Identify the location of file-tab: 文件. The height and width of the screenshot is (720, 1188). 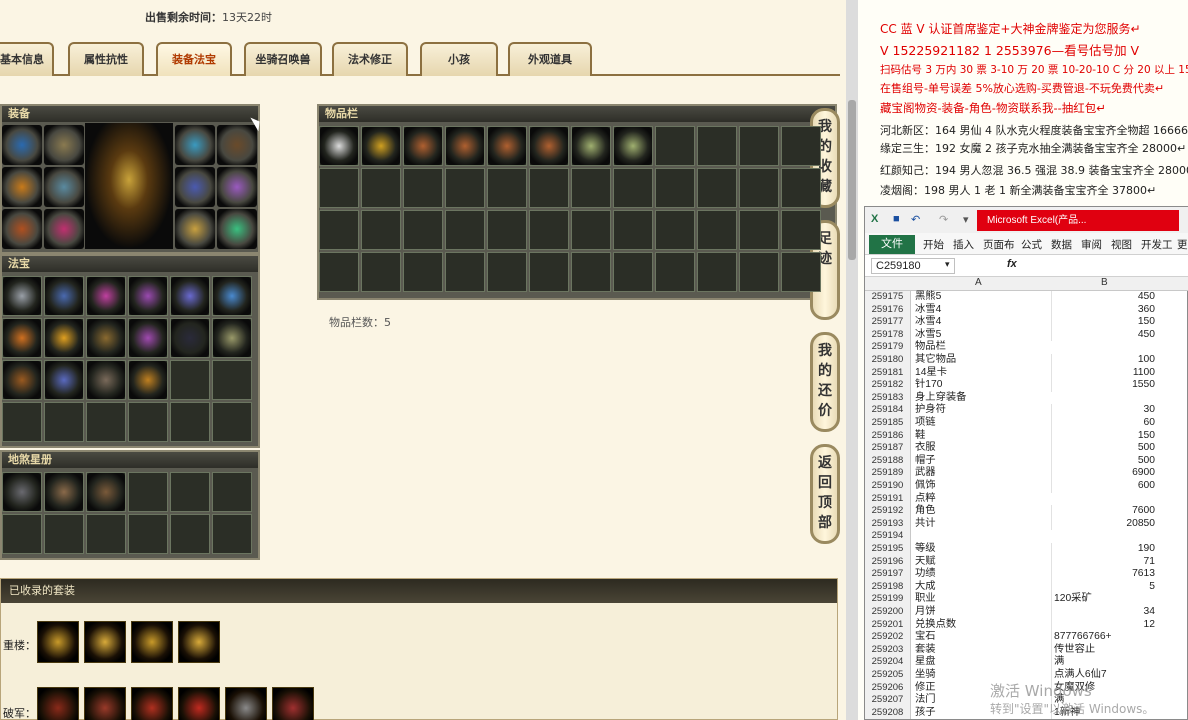
(892, 244).